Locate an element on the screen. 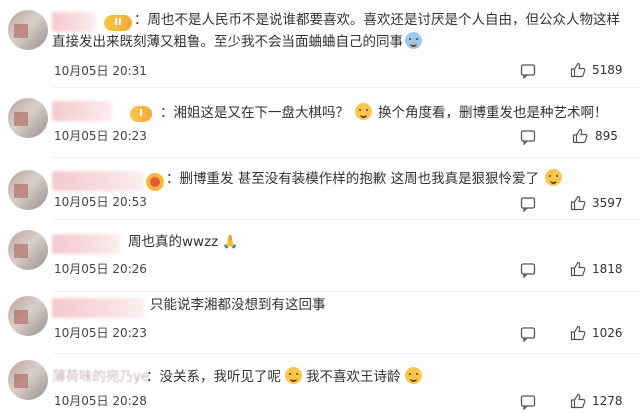  comment-text-body: 周也真的wwzz is located at coordinates (173, 242).